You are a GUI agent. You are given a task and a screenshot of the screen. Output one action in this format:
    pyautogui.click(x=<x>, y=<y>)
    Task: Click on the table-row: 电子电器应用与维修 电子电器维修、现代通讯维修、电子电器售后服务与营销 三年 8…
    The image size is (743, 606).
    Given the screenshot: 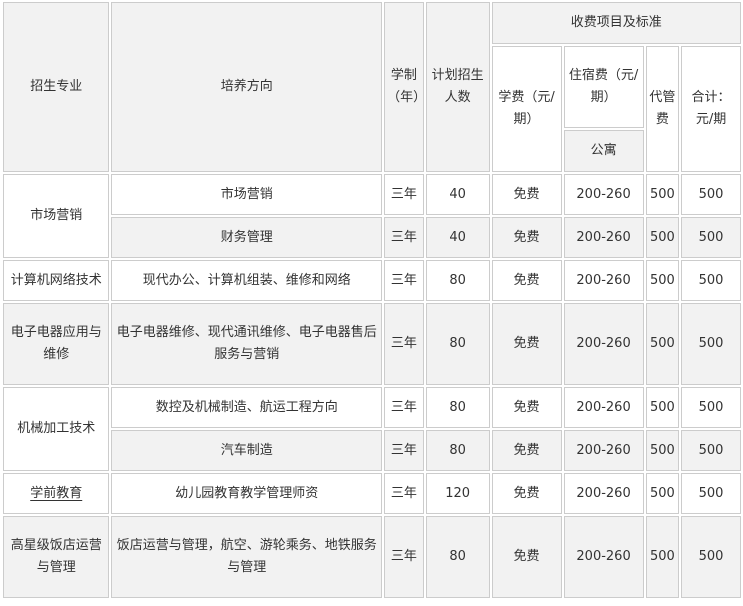 What is the action you would take?
    pyautogui.click(x=372, y=344)
    